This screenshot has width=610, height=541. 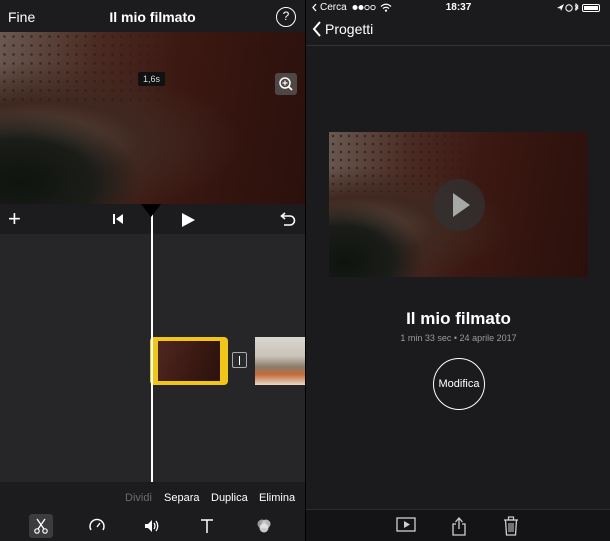 I want to click on playhead-marker-icon, so click(x=151, y=210).